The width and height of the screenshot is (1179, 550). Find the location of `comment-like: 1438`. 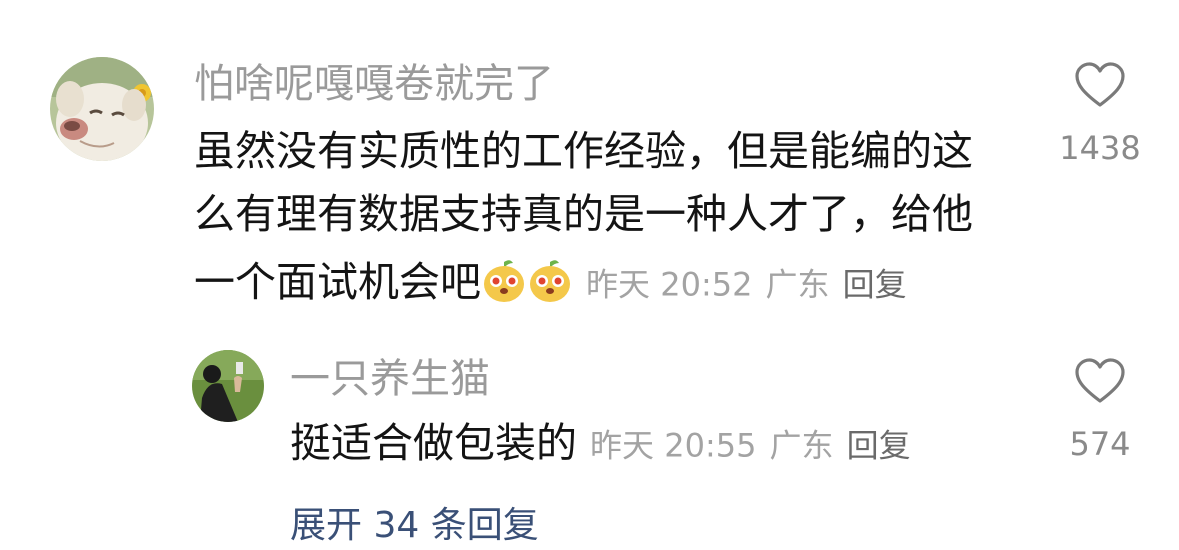

comment-like: 1438 is located at coordinates (1100, 115).